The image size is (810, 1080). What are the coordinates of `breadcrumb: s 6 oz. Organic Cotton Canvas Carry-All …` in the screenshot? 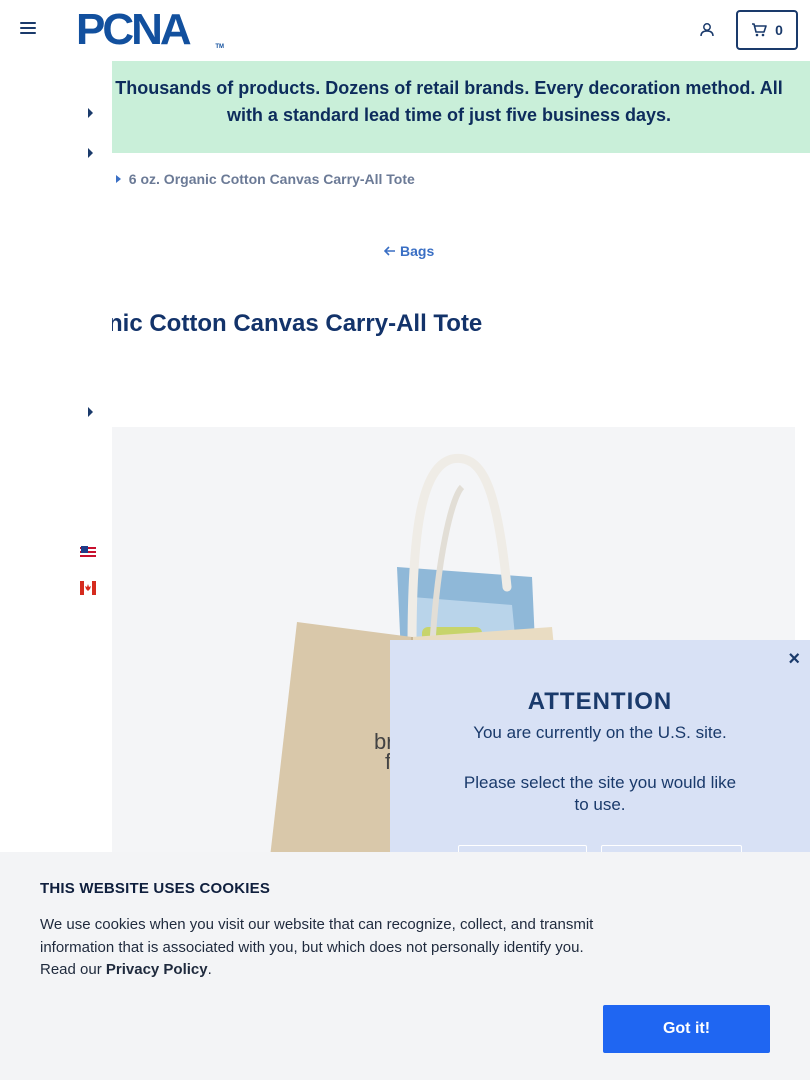 It's located at (257, 179).